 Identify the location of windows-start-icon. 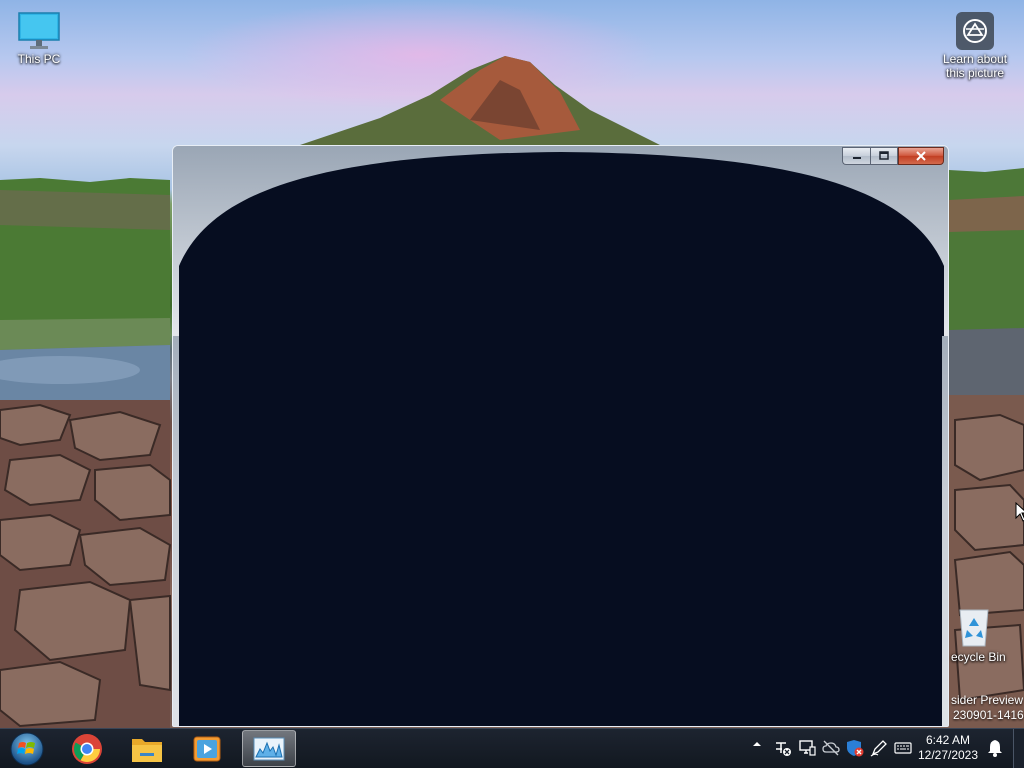
(27, 748).